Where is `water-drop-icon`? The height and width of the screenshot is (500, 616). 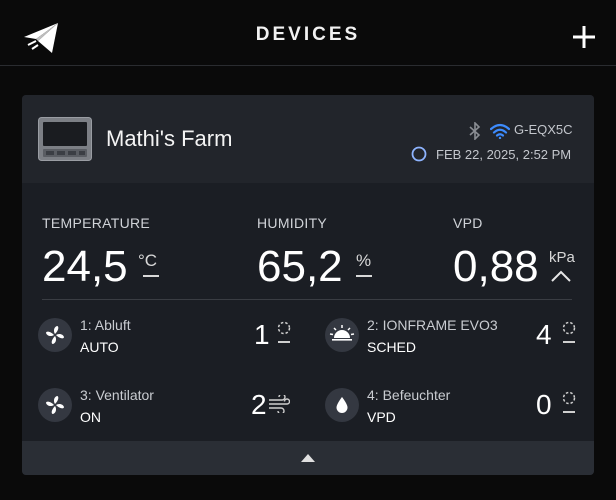
water-drop-icon is located at coordinates (342, 405).